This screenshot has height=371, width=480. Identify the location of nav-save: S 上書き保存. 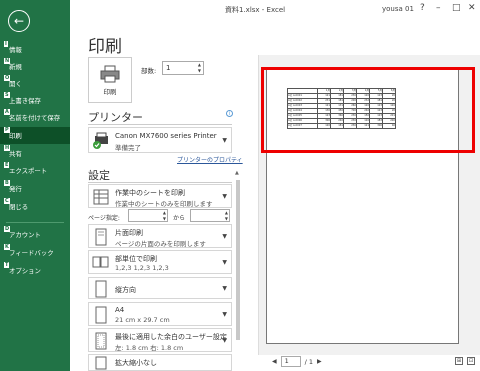
(35, 100).